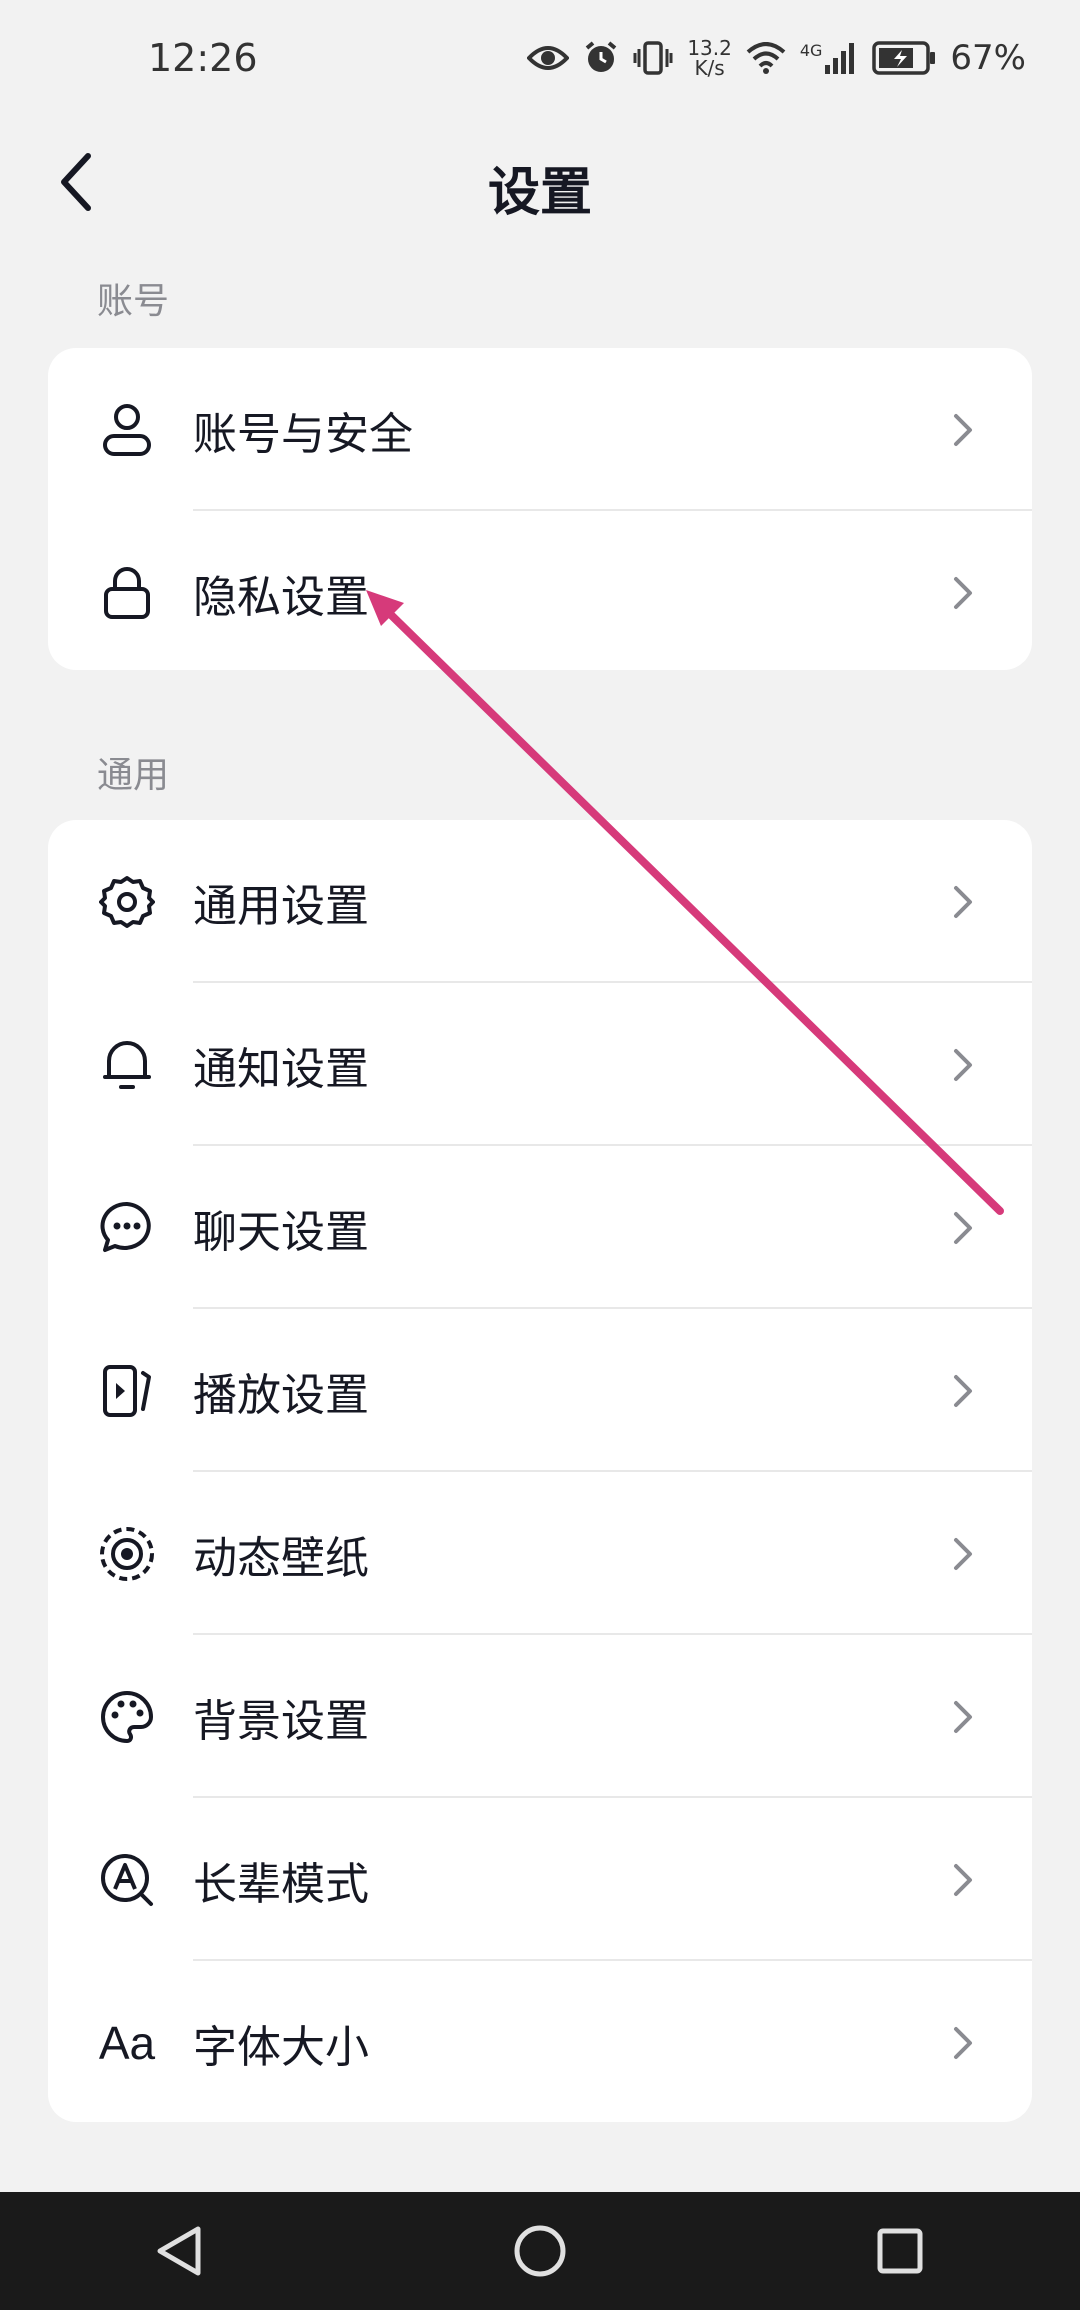 This screenshot has width=1080, height=2310. I want to click on status-time: 12:26, so click(203, 58).